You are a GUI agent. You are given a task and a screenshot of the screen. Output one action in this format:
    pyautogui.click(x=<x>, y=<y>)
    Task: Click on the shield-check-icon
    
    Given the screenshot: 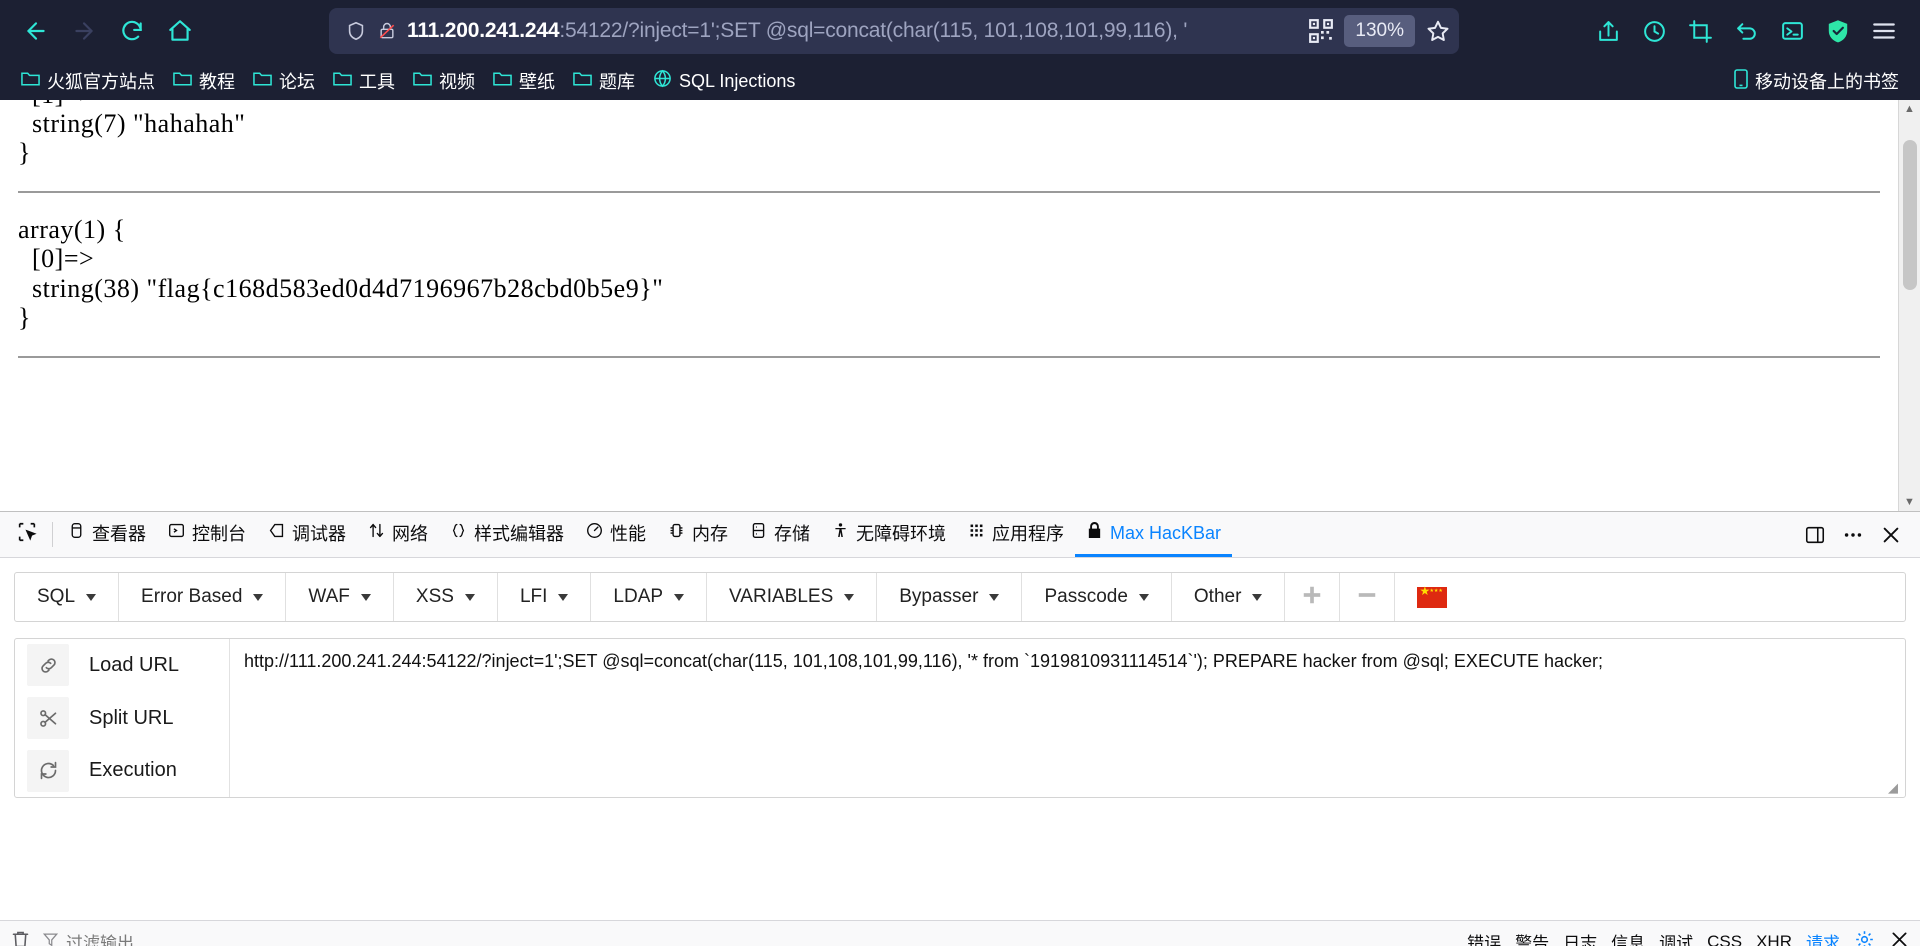 What is the action you would take?
    pyautogui.click(x=1838, y=31)
    